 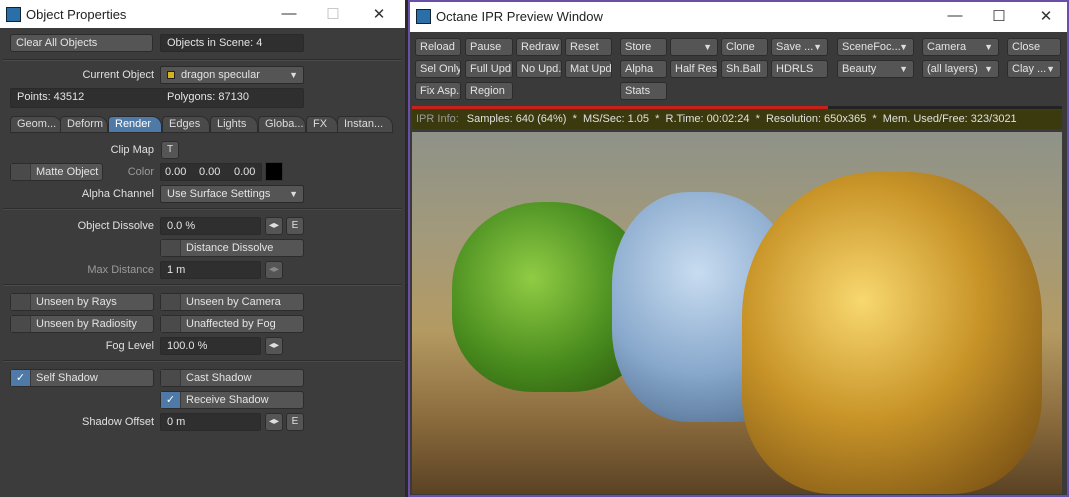 What do you see at coordinates (744, 69) in the screenshot?
I see `shader-ball-button: Sh.Ball` at bounding box center [744, 69].